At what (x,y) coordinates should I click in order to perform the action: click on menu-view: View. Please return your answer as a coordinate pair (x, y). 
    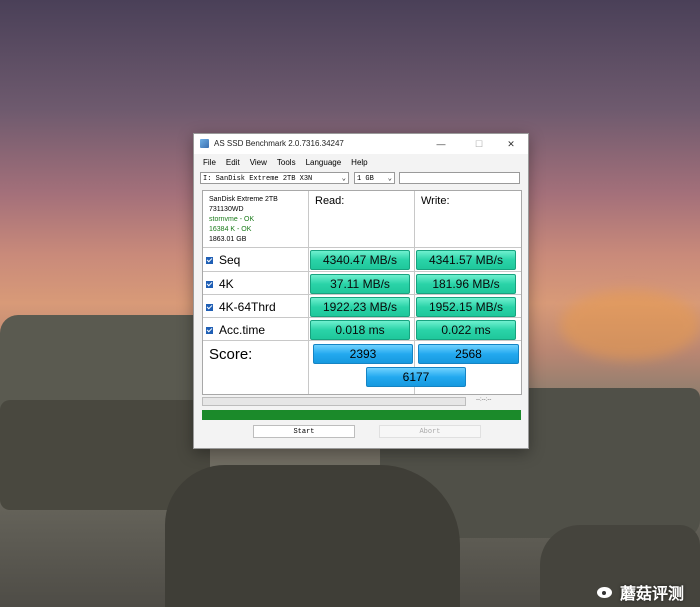
    Looking at the image, I should click on (258, 163).